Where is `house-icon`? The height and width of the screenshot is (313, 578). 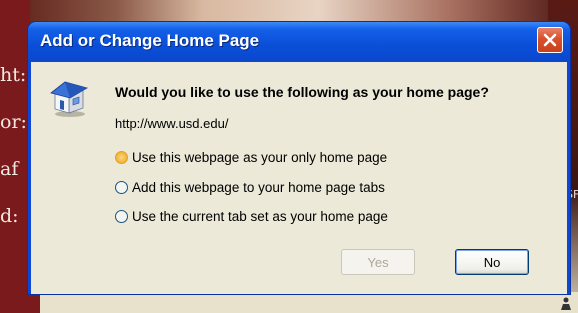 house-icon is located at coordinates (69, 99).